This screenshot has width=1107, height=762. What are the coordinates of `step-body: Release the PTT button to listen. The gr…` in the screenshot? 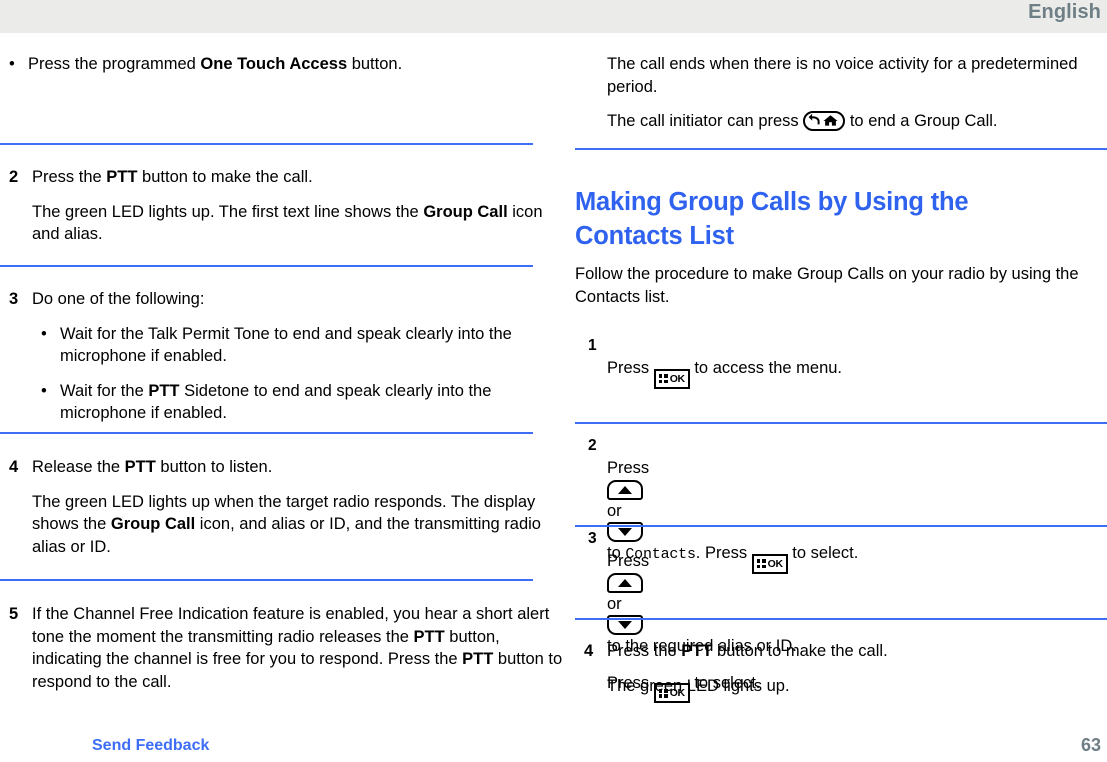 It's located at (299, 507).